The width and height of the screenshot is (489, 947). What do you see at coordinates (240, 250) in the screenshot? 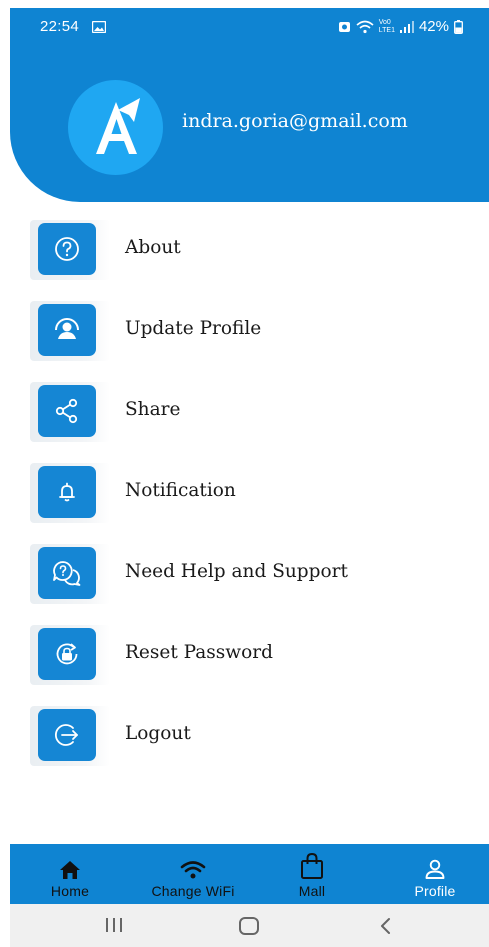
I see `menu-item-about: About` at bounding box center [240, 250].